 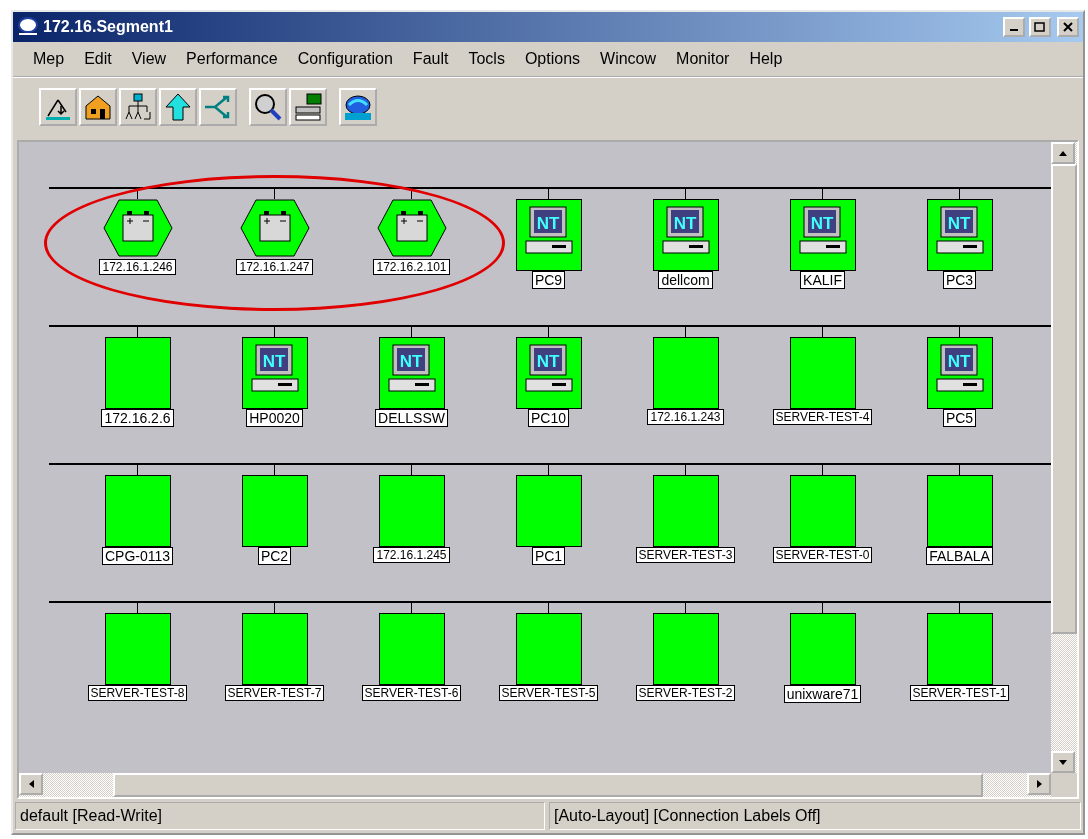 I want to click on node-label: PC1, so click(x=548, y=556).